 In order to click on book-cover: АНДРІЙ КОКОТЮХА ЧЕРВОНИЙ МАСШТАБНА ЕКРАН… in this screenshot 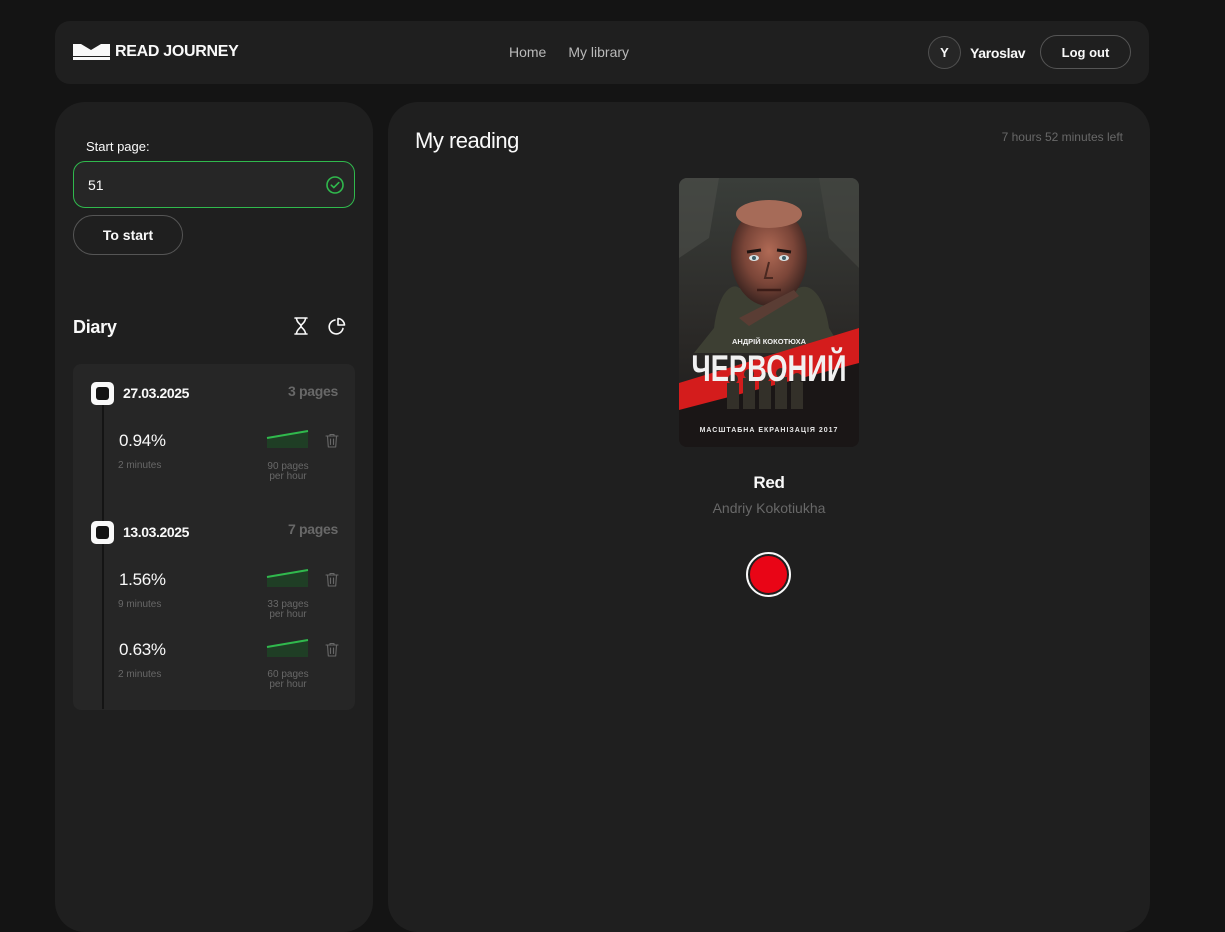, I will do `click(769, 312)`.